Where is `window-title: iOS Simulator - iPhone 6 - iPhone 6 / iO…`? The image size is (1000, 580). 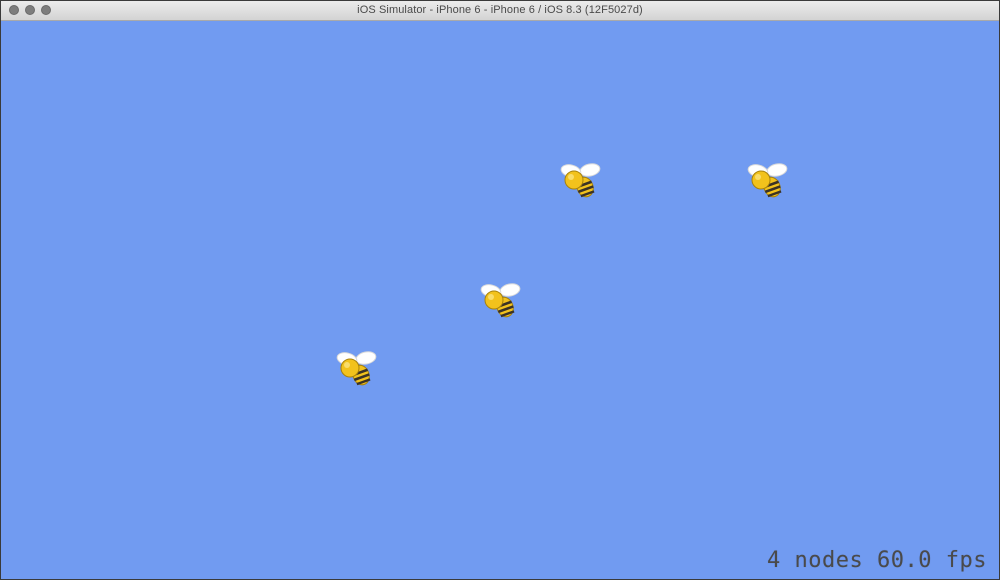 window-title: iOS Simulator - iPhone 6 - iPhone 6 / iO… is located at coordinates (500, 10).